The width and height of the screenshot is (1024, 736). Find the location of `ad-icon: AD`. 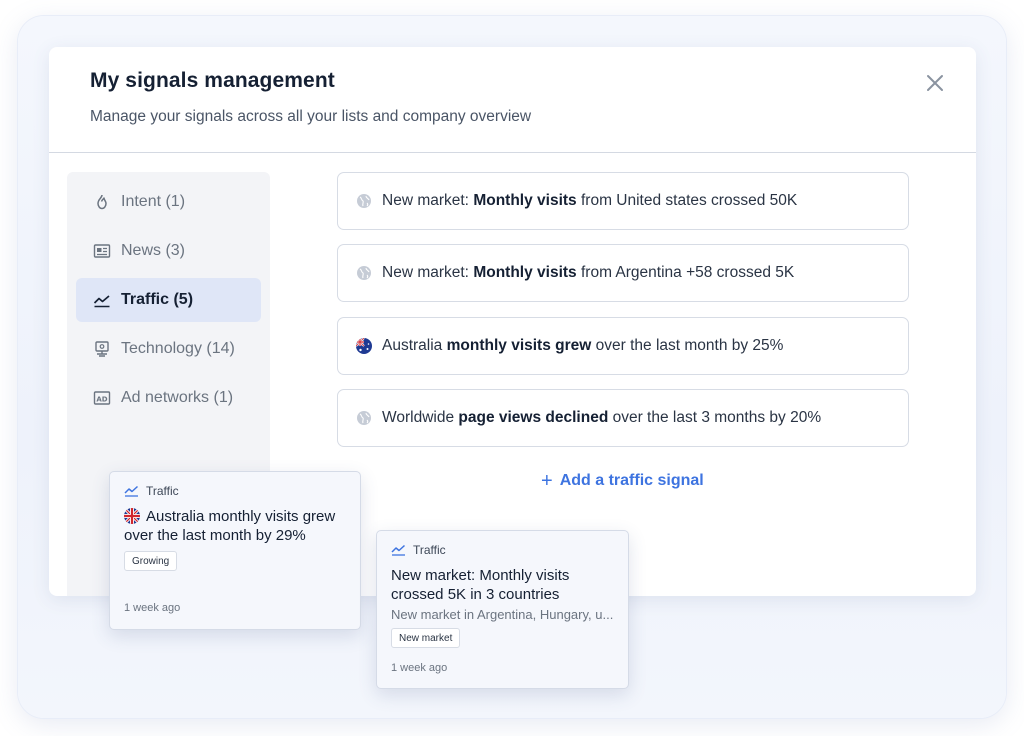

ad-icon: AD is located at coordinates (102, 398).